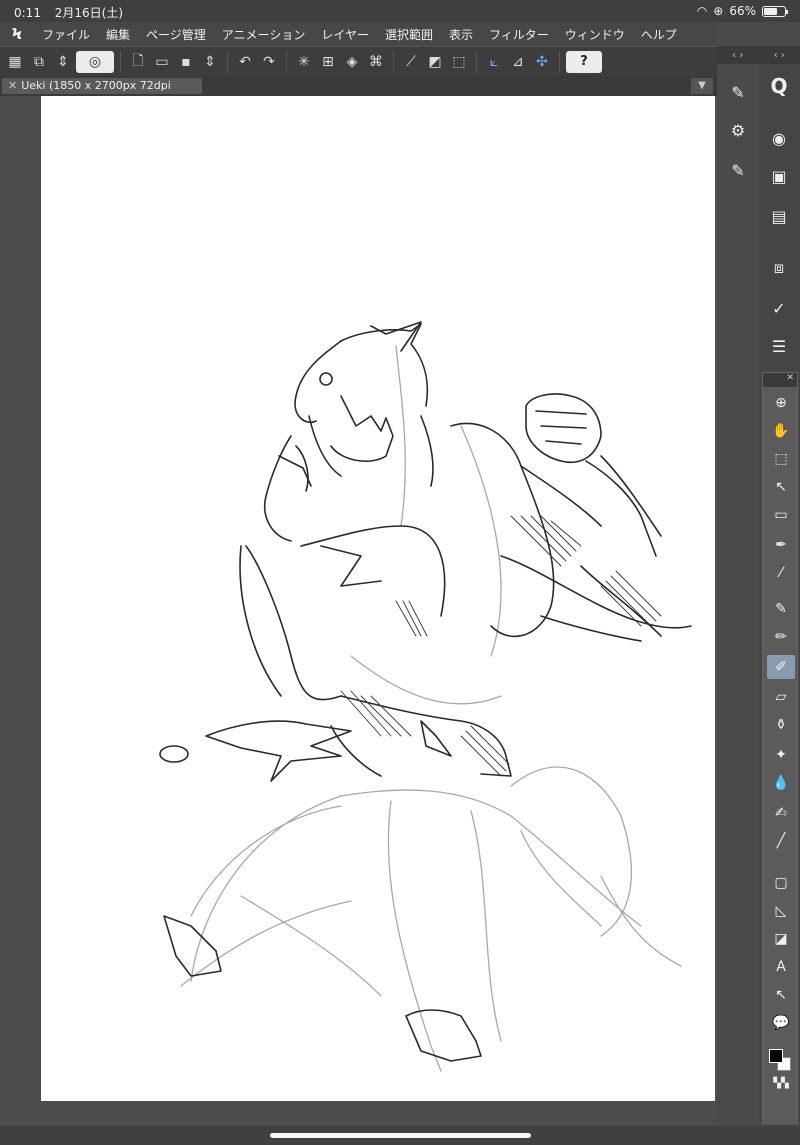  I want to click on document-tabbar: ✕Ueki (1850 x 2700px 72dpi 83.8%) ▼, so click(358, 92).